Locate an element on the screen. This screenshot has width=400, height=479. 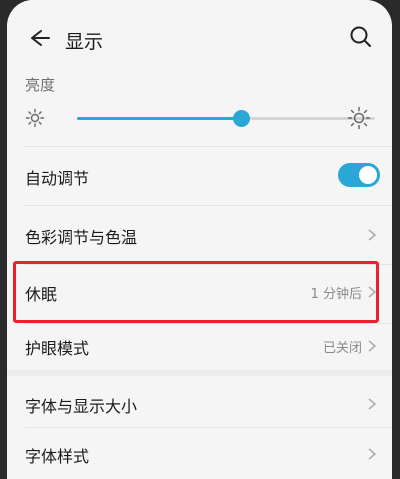
auto-adjust-row: 自动调节 is located at coordinates (199, 176).